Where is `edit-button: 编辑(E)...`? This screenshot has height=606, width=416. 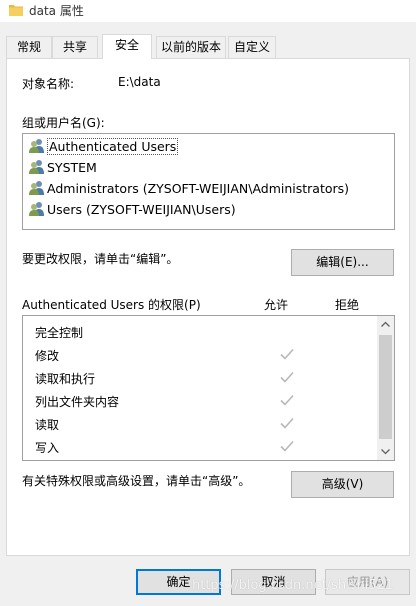
edit-button: 编辑(E)... is located at coordinates (342, 262).